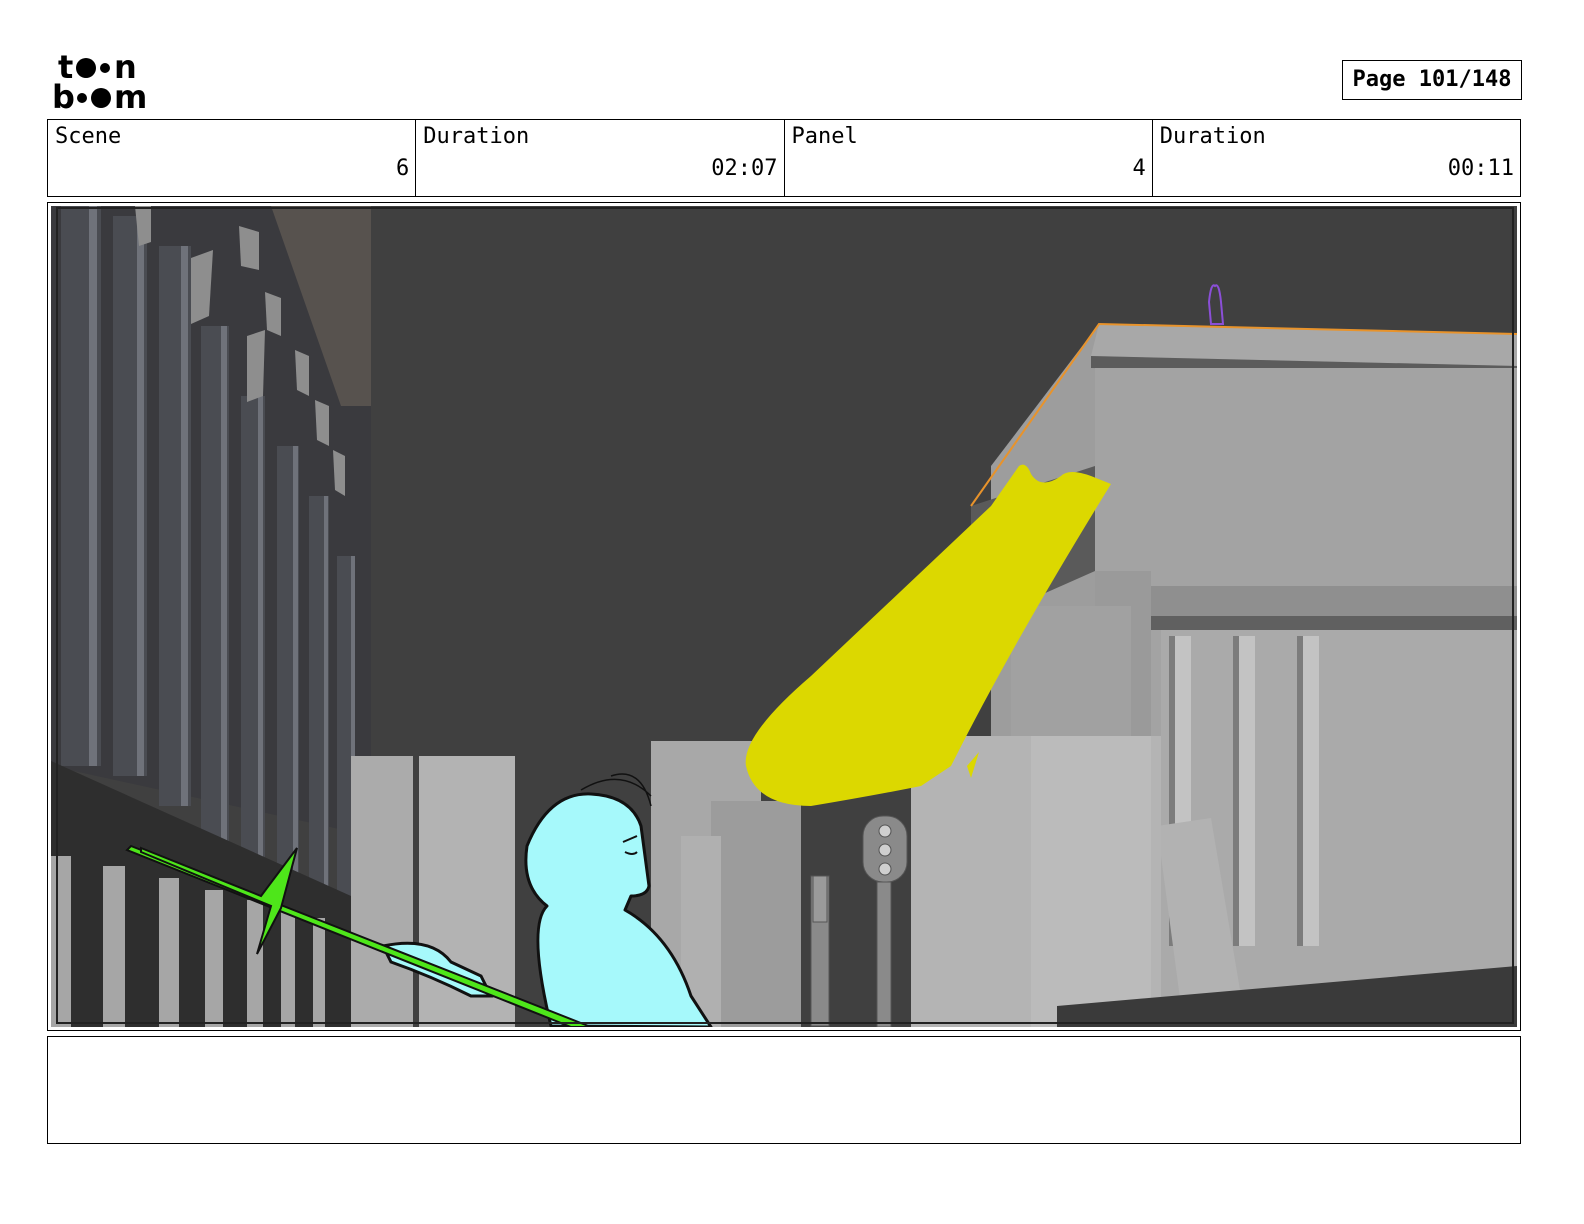  What do you see at coordinates (1432, 80) in the screenshot?
I see `page-number: Page 101/148` at bounding box center [1432, 80].